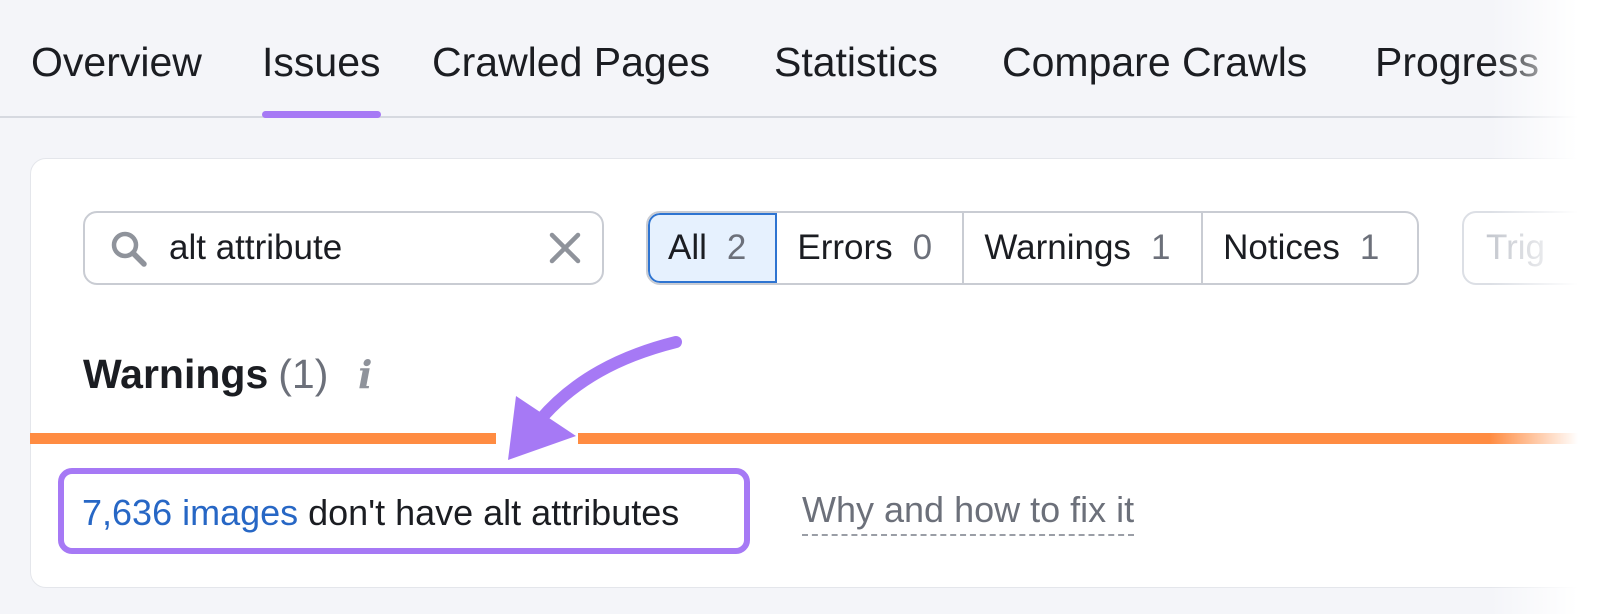  What do you see at coordinates (129, 249) in the screenshot?
I see `search-icon` at bounding box center [129, 249].